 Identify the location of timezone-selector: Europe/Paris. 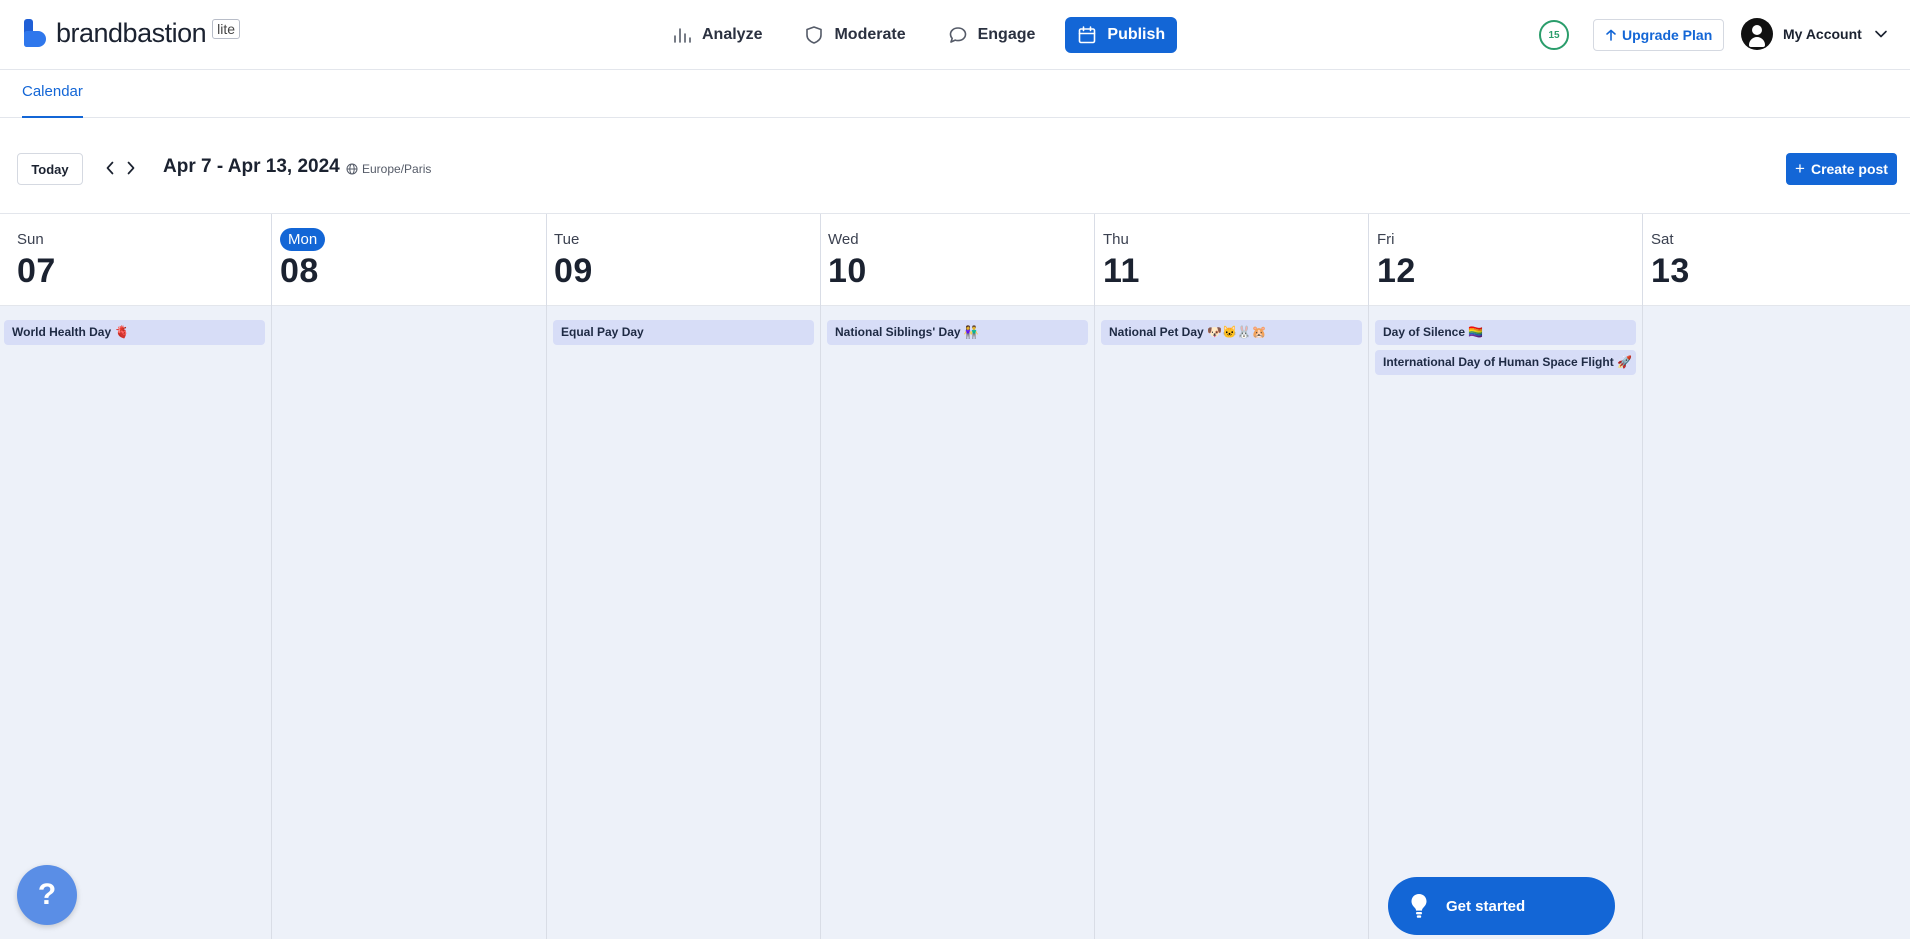
(388, 169).